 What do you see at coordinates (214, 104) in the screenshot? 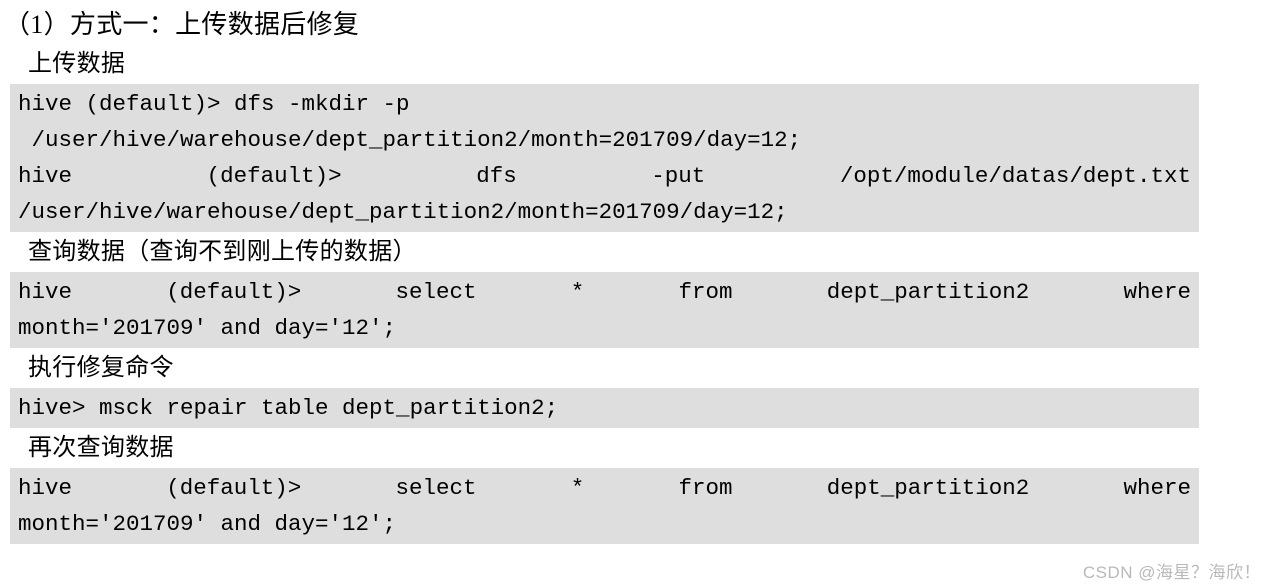
I see `code-line: hive (default)> dfs -mkdir -p` at bounding box center [214, 104].